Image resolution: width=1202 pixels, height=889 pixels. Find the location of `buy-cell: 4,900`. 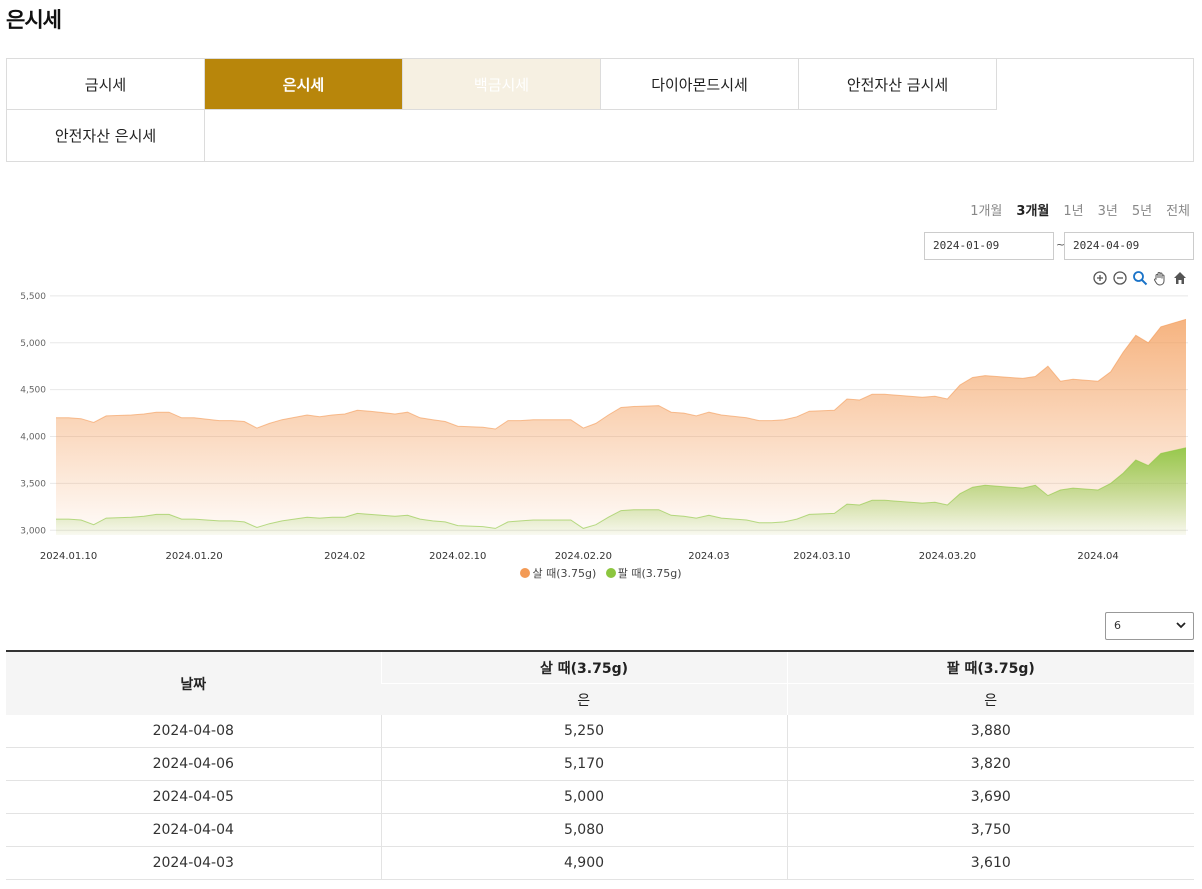

buy-cell: 4,900 is located at coordinates (583, 863).